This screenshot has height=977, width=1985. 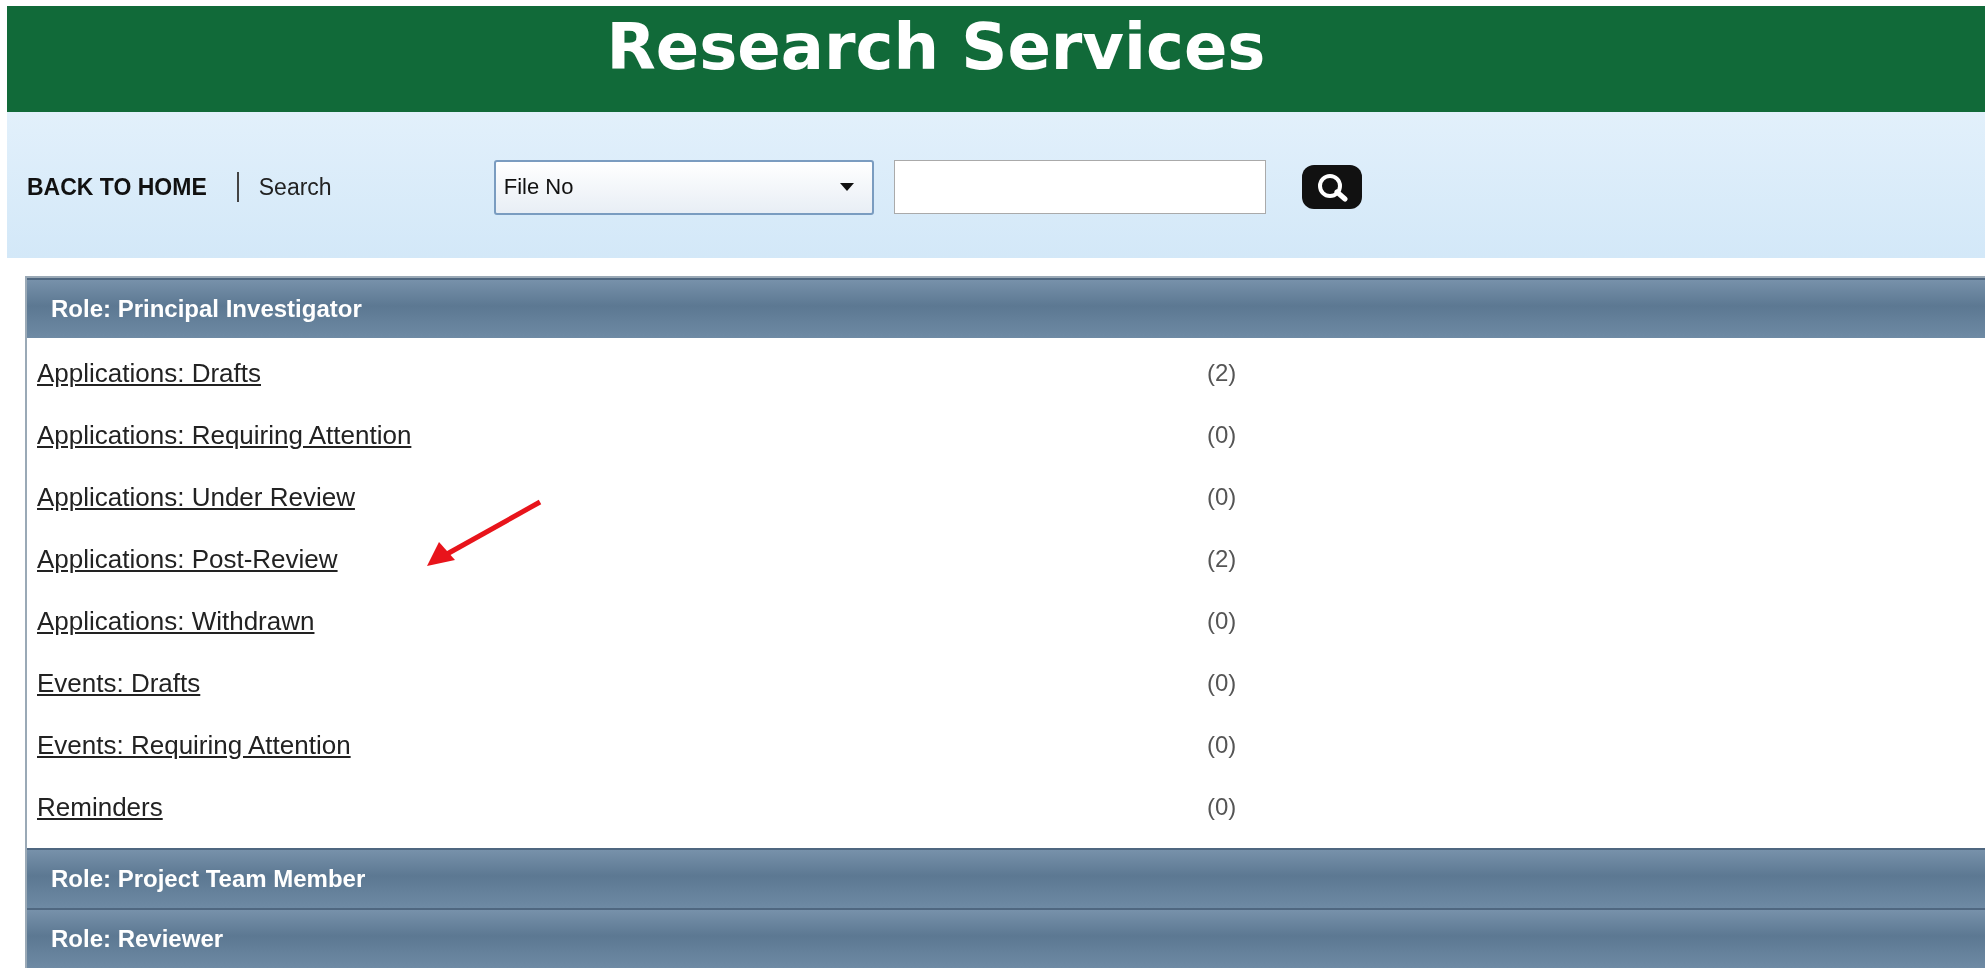 I want to click on role-header: Role: Reviewer, so click(x=1006, y=938).